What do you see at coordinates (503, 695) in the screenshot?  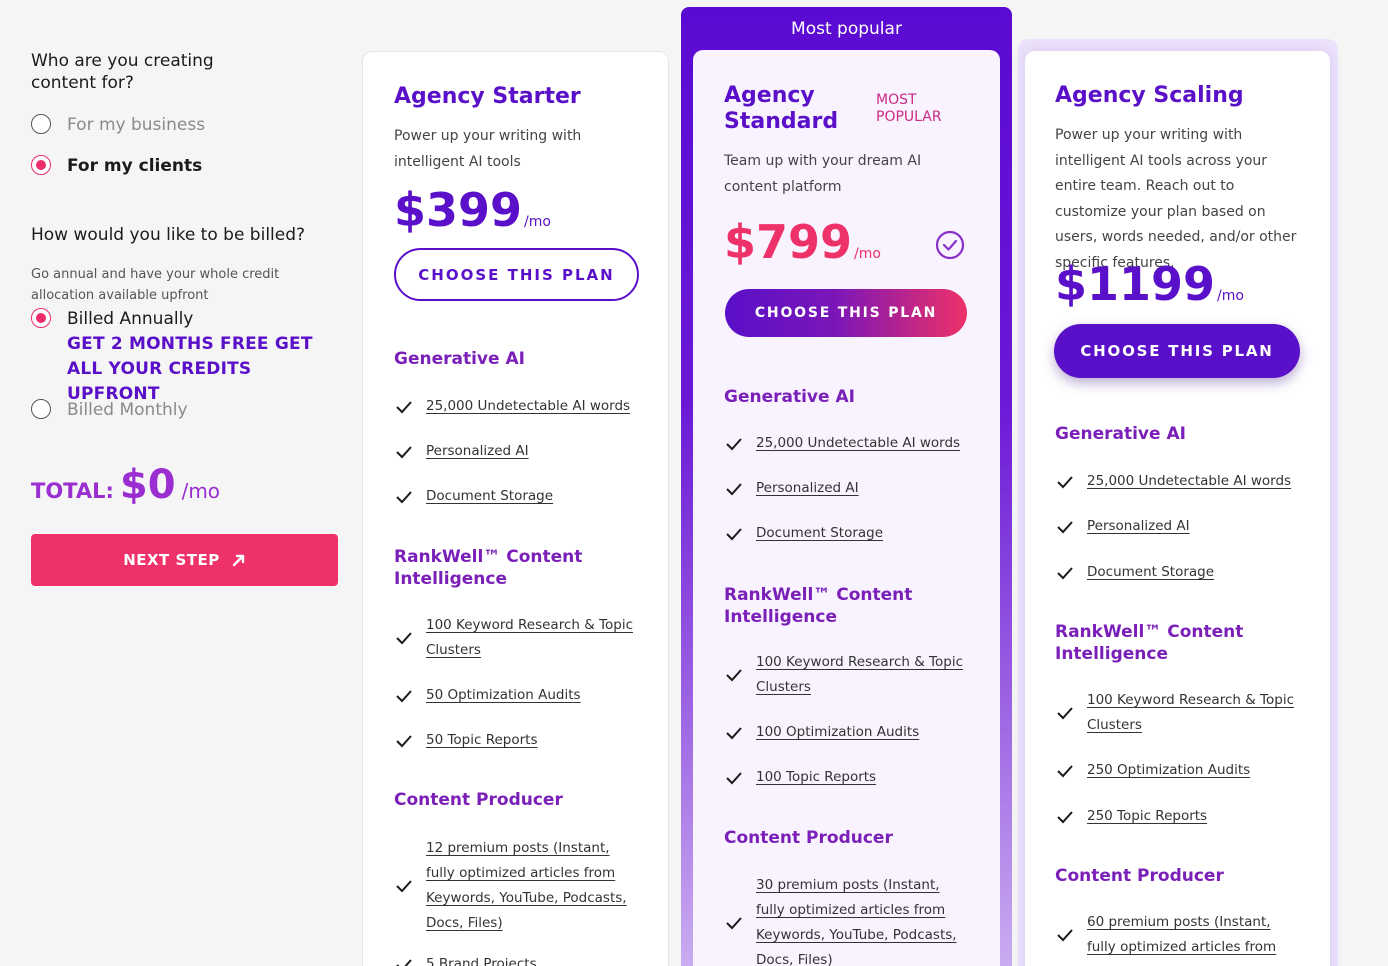 I see `feature-link: 50 Optimization Audits` at bounding box center [503, 695].